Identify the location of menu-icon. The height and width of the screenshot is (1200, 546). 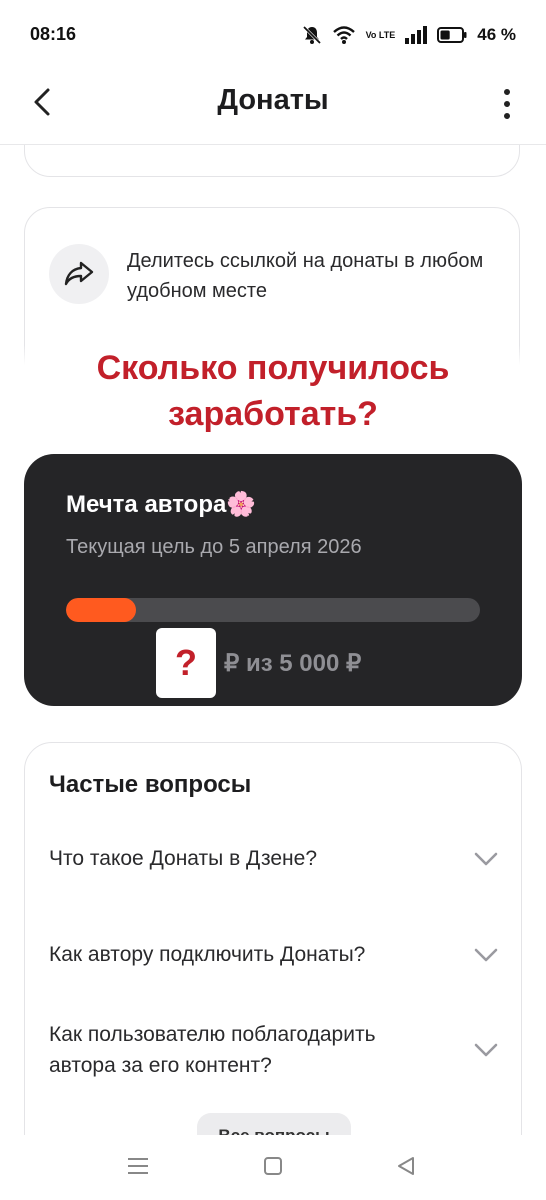
(138, 1168).